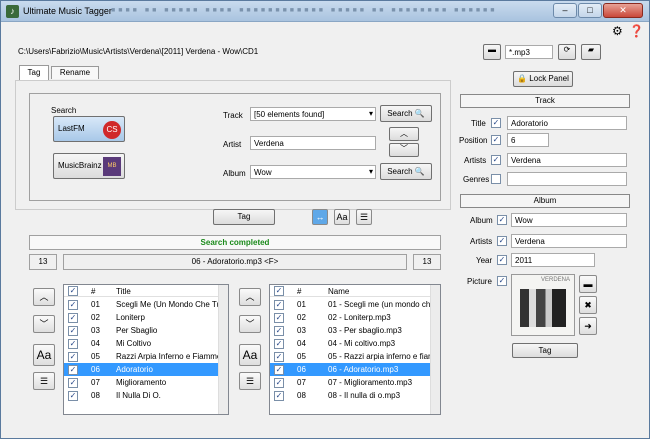  Describe the element at coordinates (313, 172) in the screenshot. I see `album-search-combo: Wow ▾` at that location.